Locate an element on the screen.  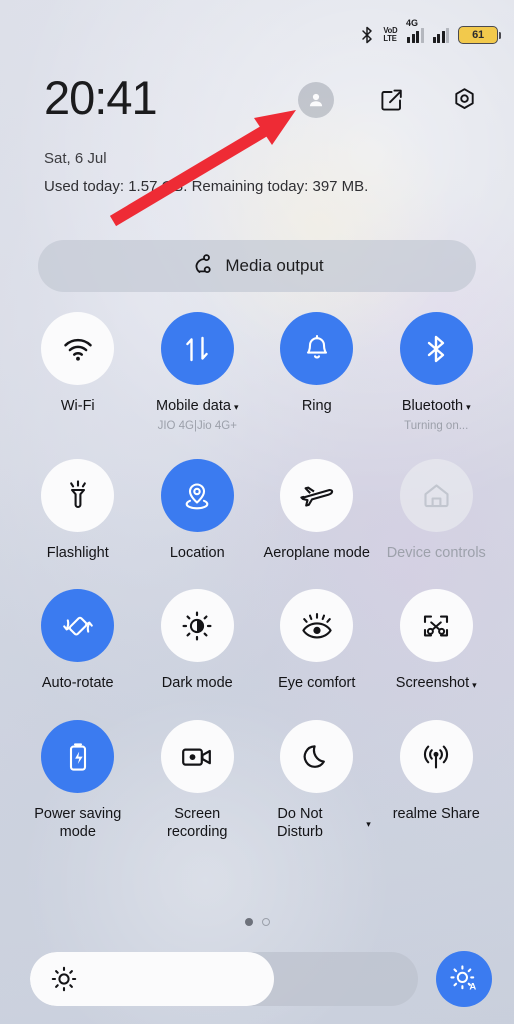
brightness-slider is located at coordinates (224, 979).